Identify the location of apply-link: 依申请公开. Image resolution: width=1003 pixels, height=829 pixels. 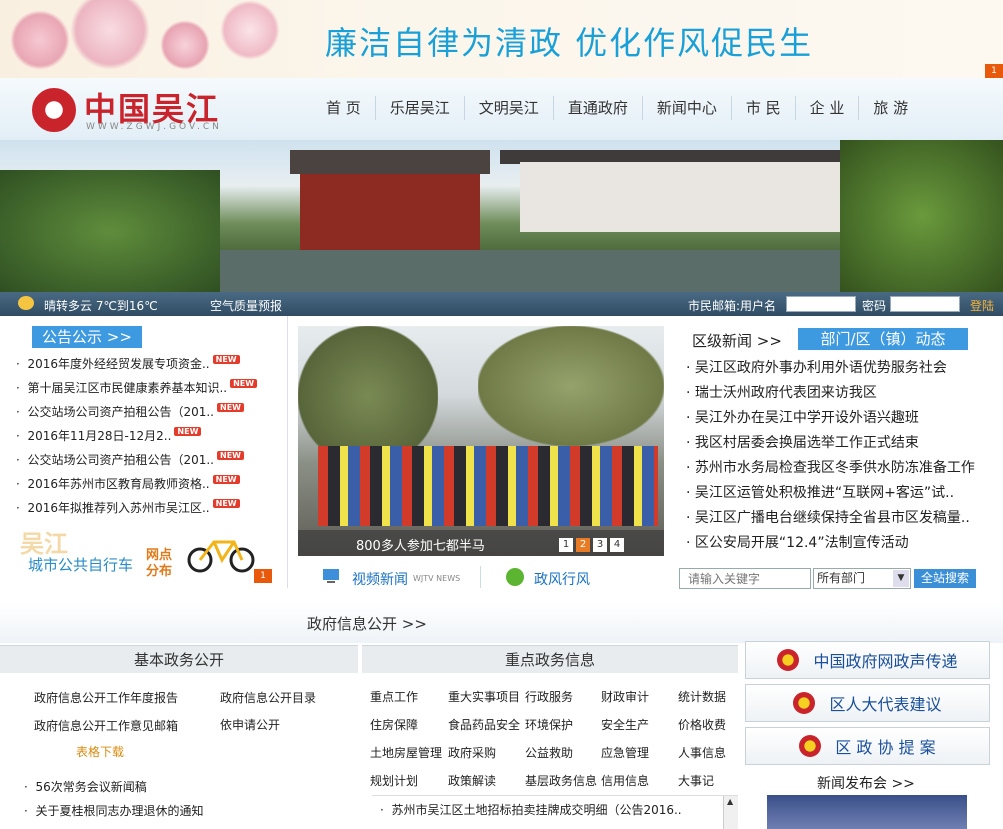
(250, 724).